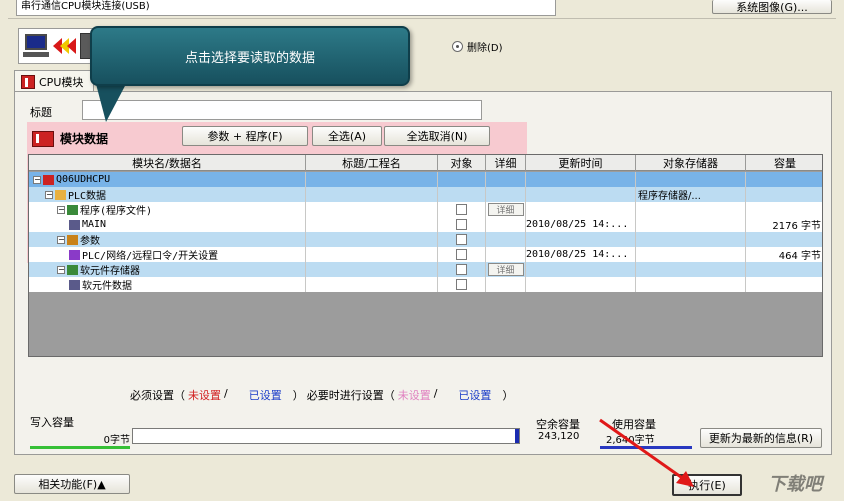  What do you see at coordinates (422, 18) in the screenshot?
I see `divider` at bounding box center [422, 18].